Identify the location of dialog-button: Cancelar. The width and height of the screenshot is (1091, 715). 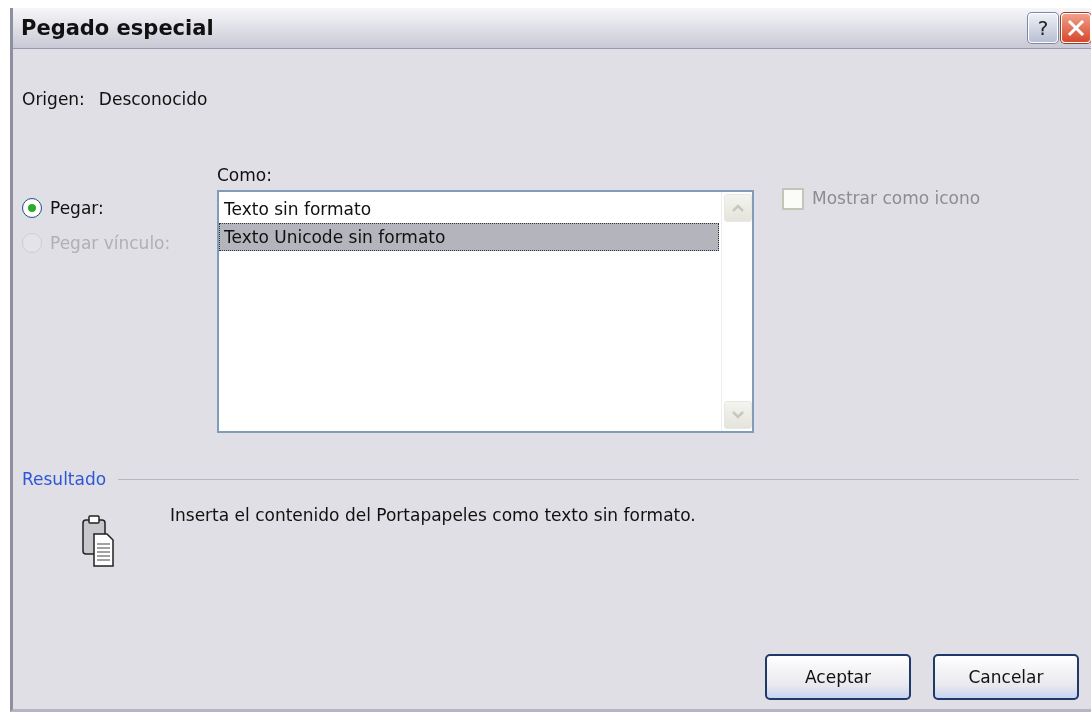
(1006, 677).